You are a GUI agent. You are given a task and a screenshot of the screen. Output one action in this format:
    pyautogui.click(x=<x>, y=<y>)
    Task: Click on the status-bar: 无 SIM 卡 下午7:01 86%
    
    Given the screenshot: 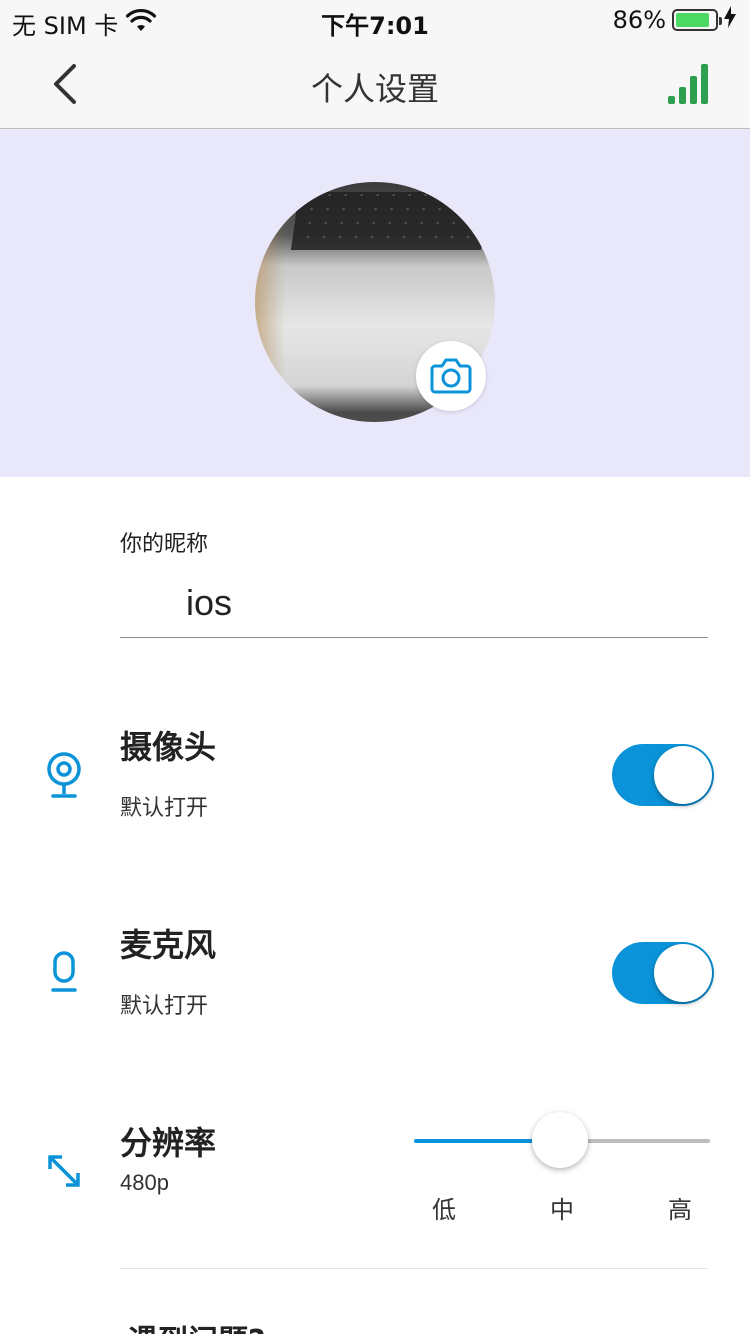 What is the action you would take?
    pyautogui.click(x=375, y=20)
    